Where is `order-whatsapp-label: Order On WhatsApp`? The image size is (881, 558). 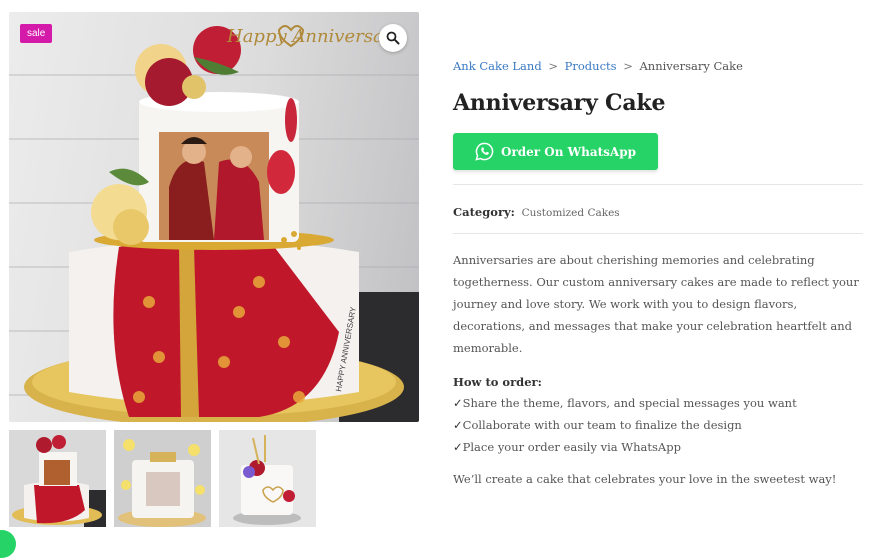
order-whatsapp-label: Order On WhatsApp is located at coordinates (569, 151).